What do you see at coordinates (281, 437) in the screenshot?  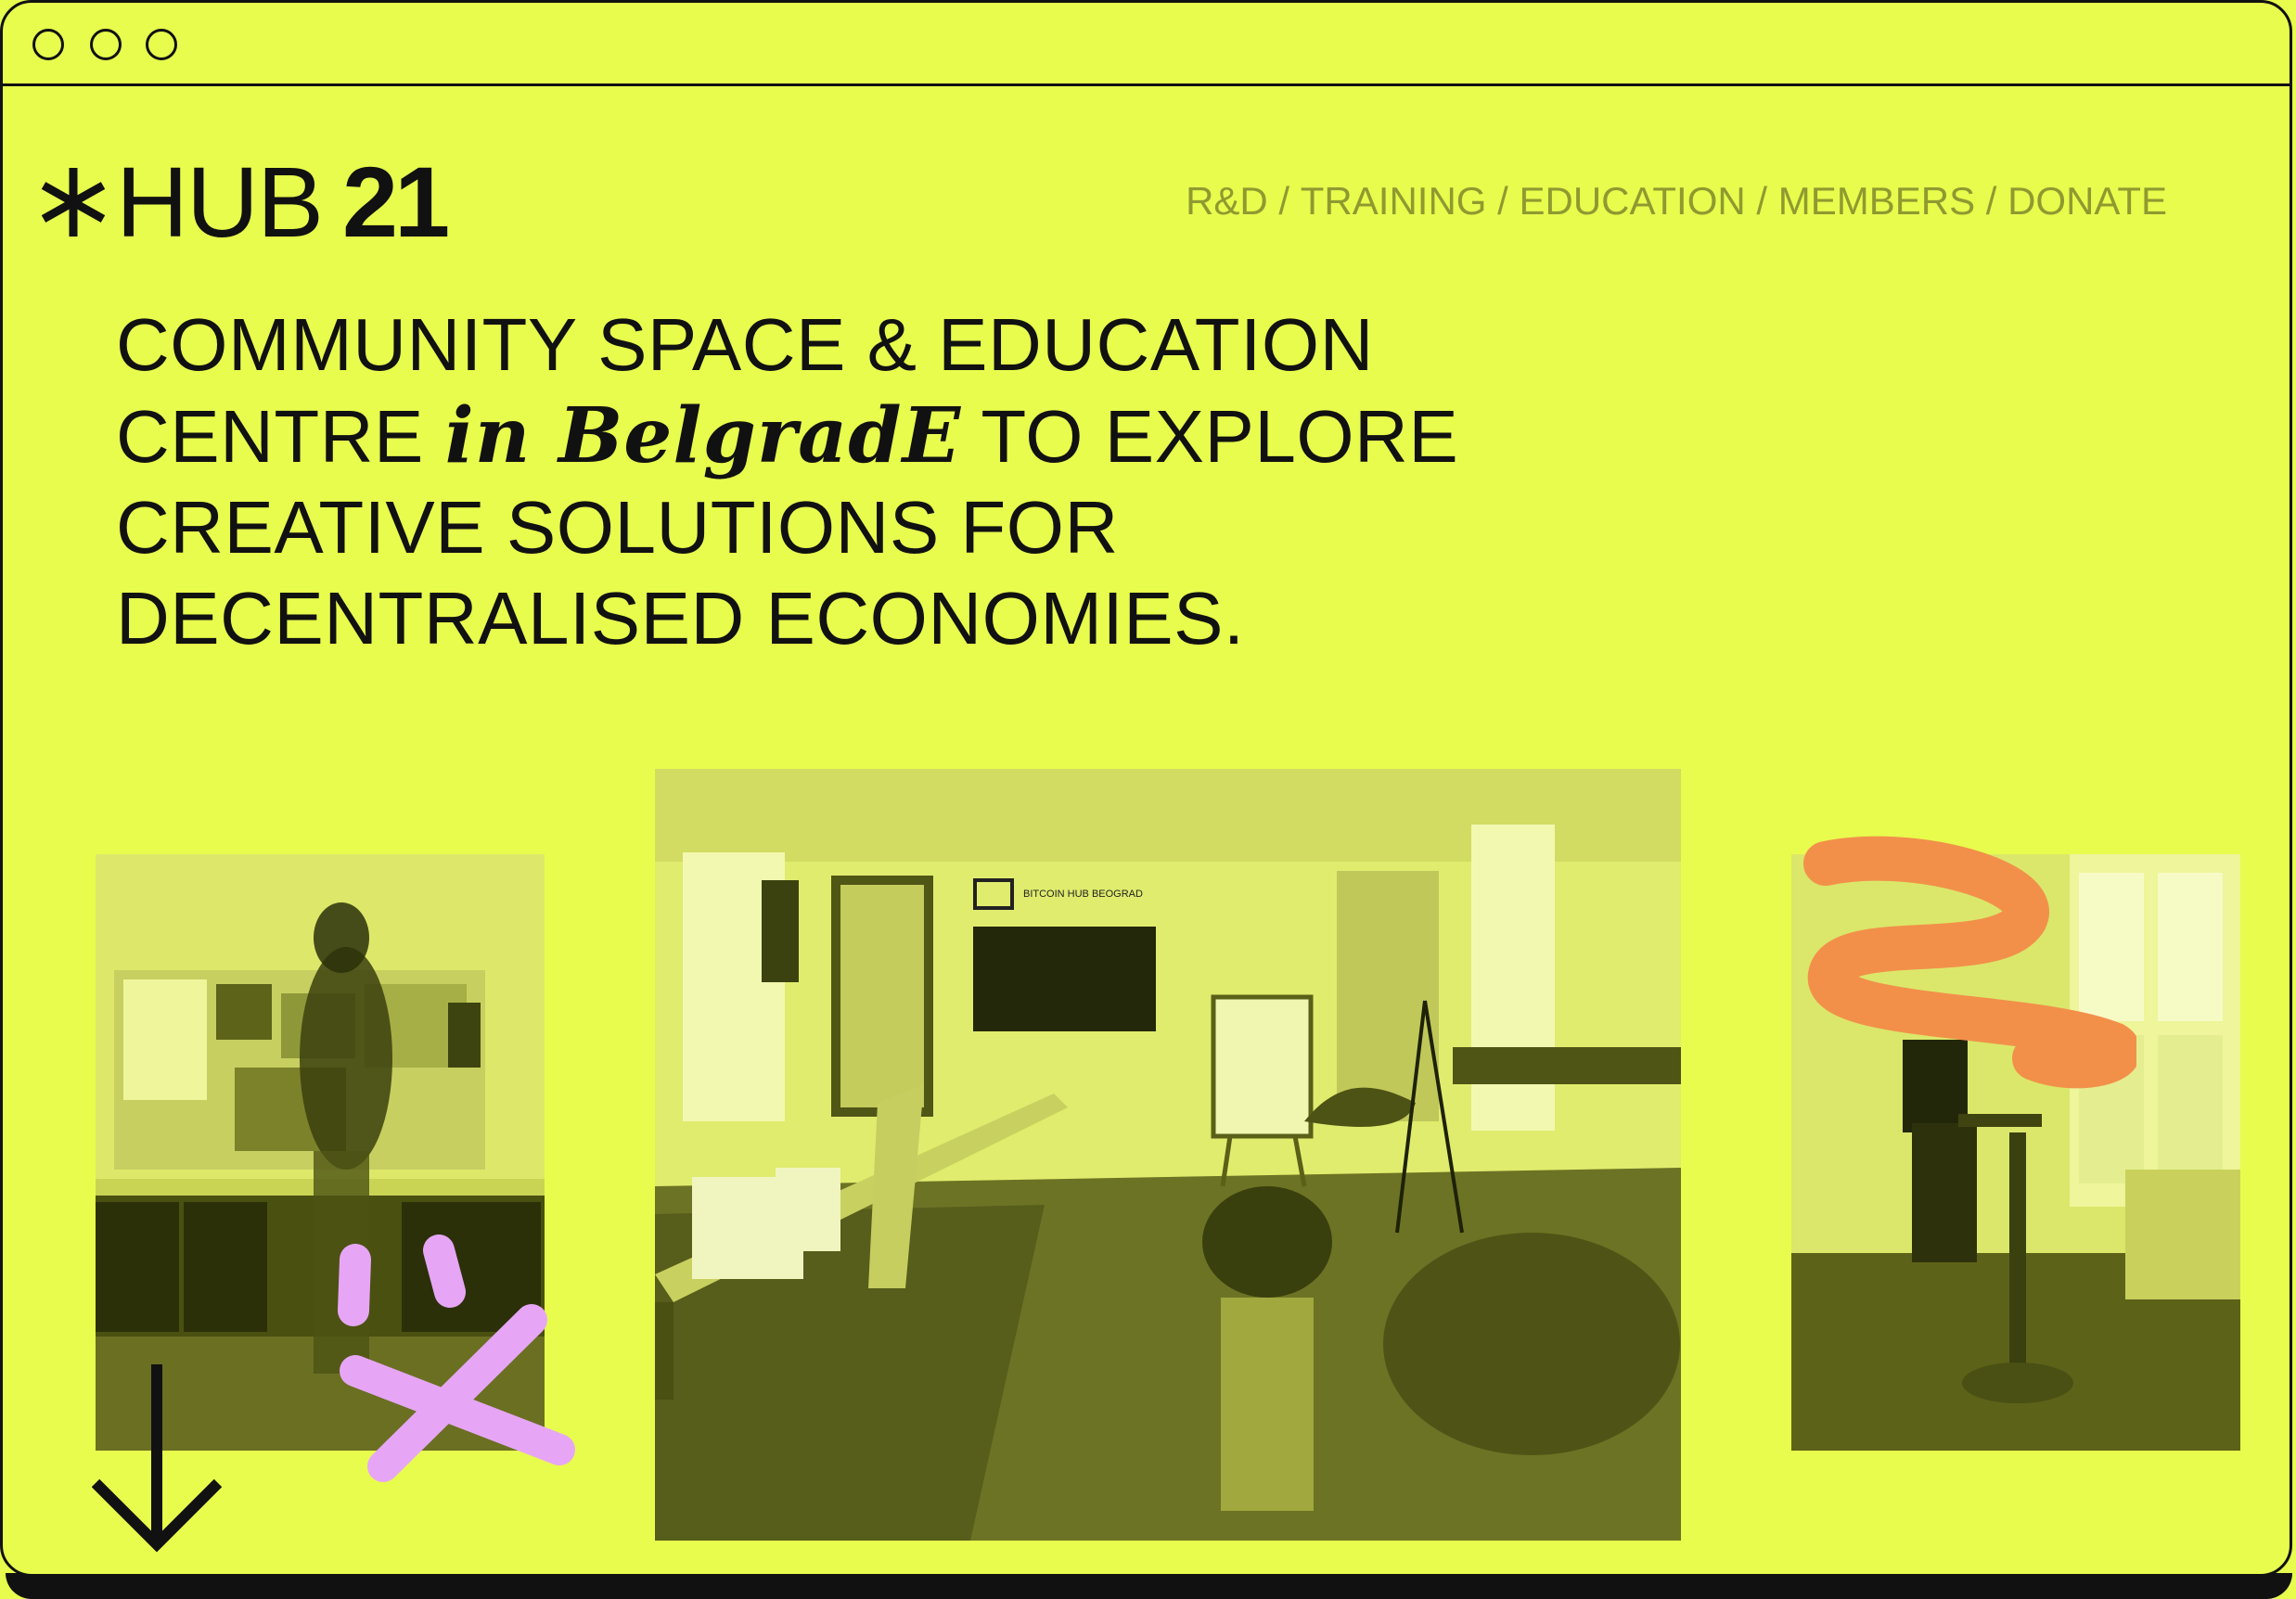 I see `hero-line-2-pre: CENTRE` at bounding box center [281, 437].